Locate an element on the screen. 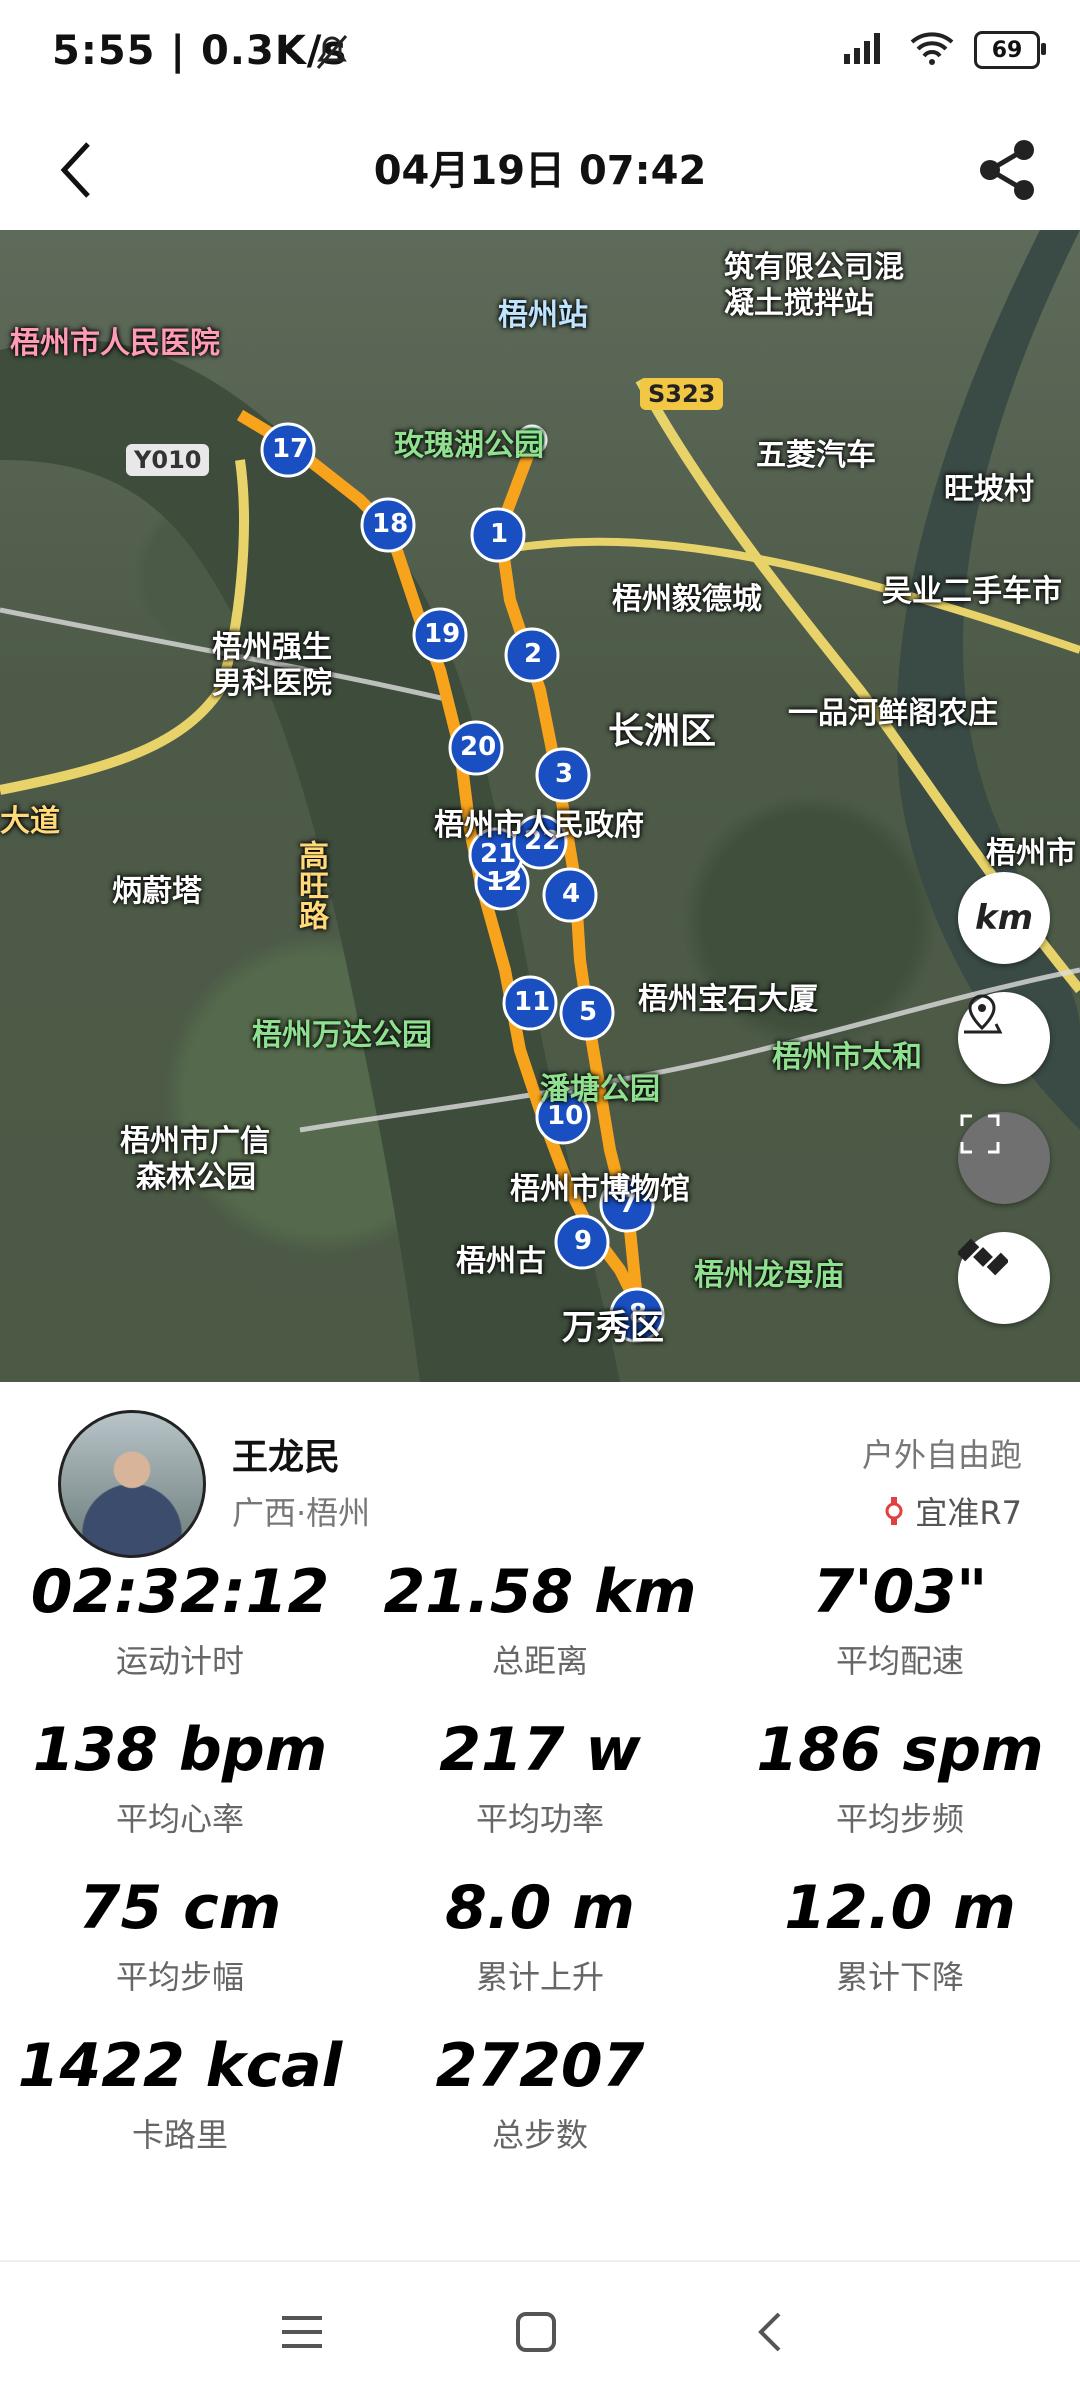  stat-value: 8.0 m is located at coordinates (540, 1908).